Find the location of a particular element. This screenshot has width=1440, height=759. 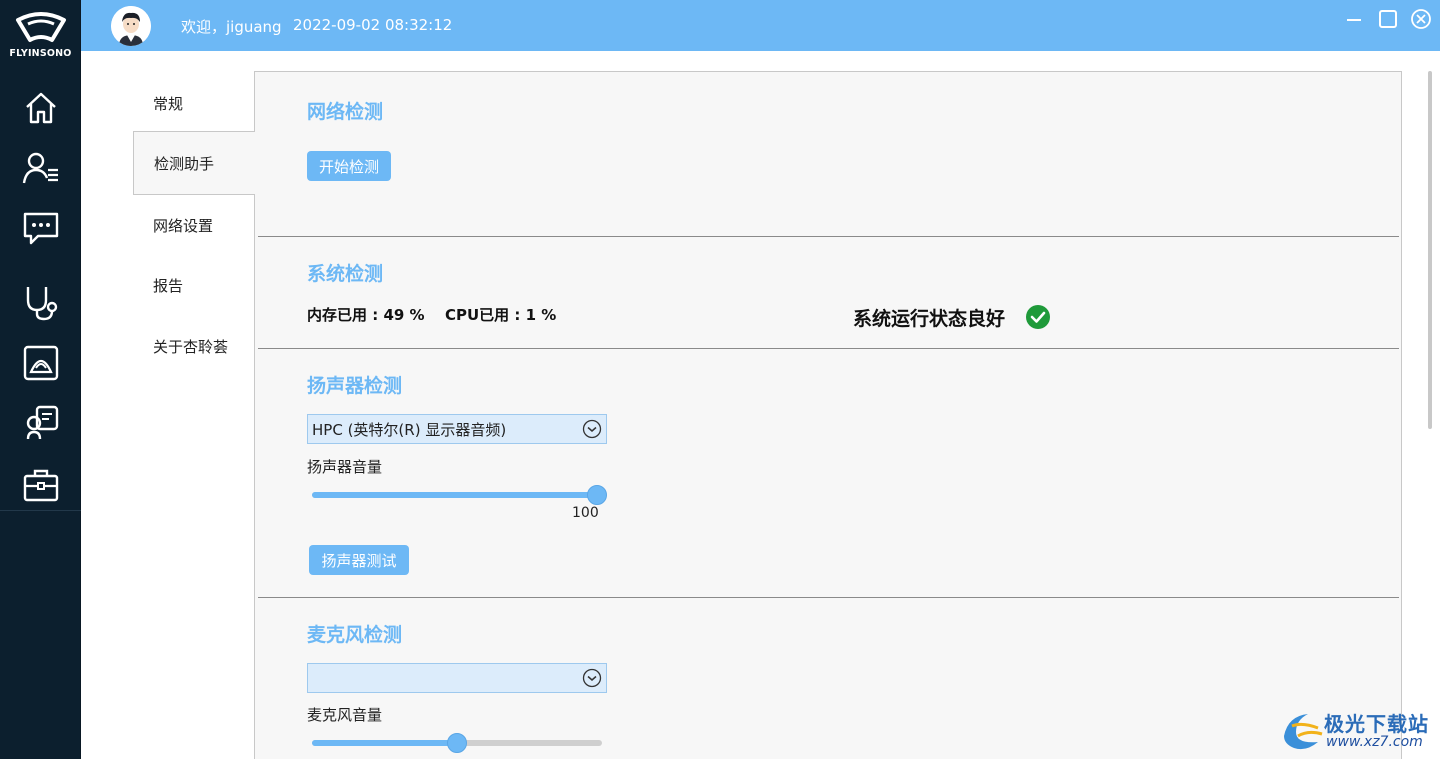

cpu-usage: CPU已用 : 1 % is located at coordinates (501, 315).